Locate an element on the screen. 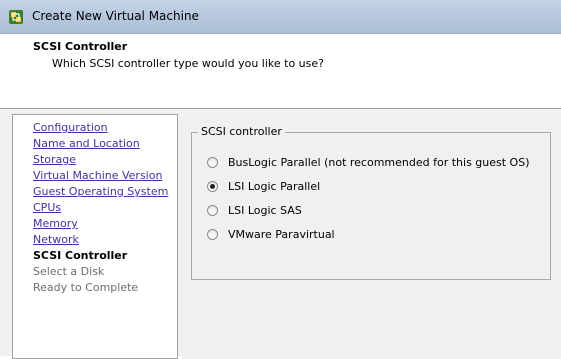 Image resolution: width=561 pixels, height=359 pixels. nav-step-configuration: Configuration is located at coordinates (100, 128).